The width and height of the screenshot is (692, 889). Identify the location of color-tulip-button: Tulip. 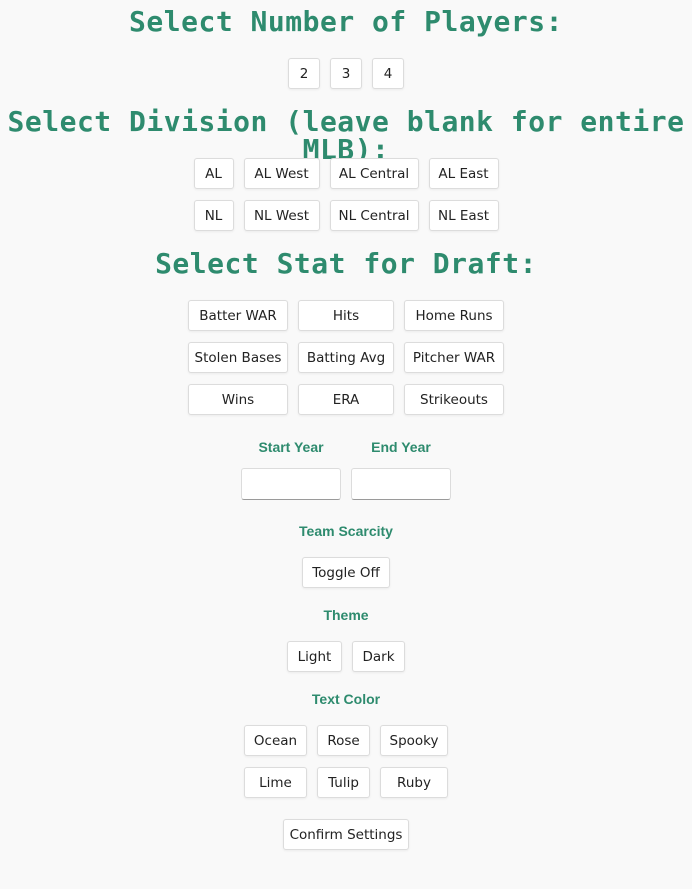
(343, 782).